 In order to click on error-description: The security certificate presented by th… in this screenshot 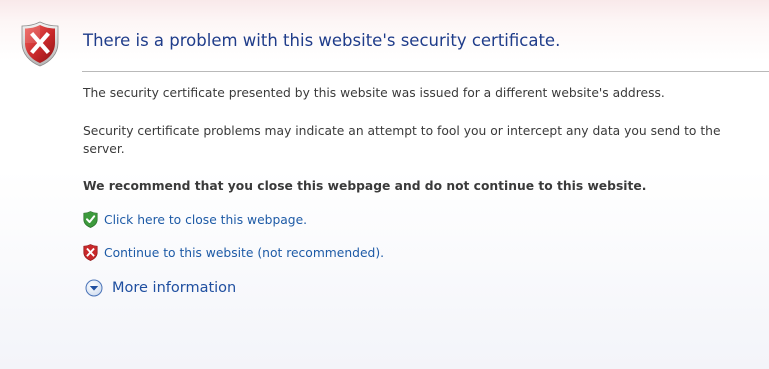, I will do `click(374, 93)`.